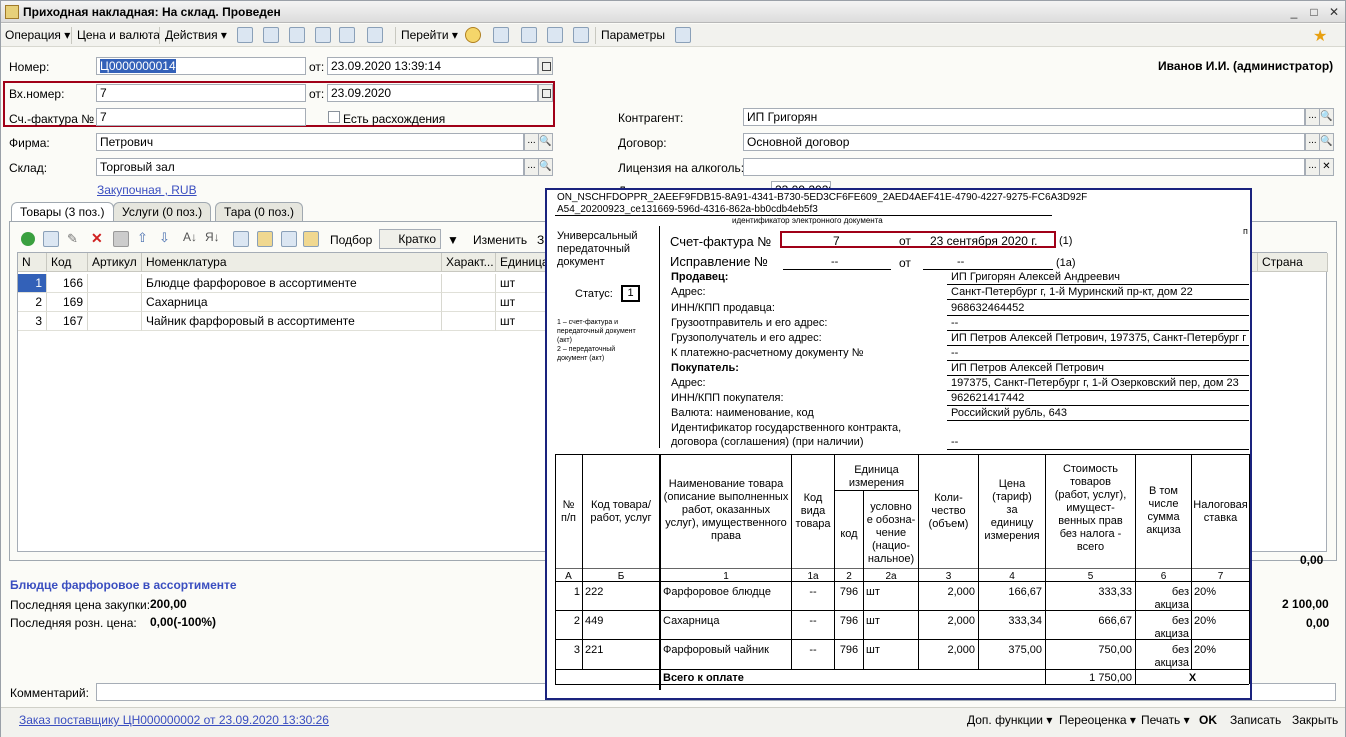  What do you see at coordinates (1314, 12) in the screenshot?
I see `maximize-icon: □` at bounding box center [1314, 12].